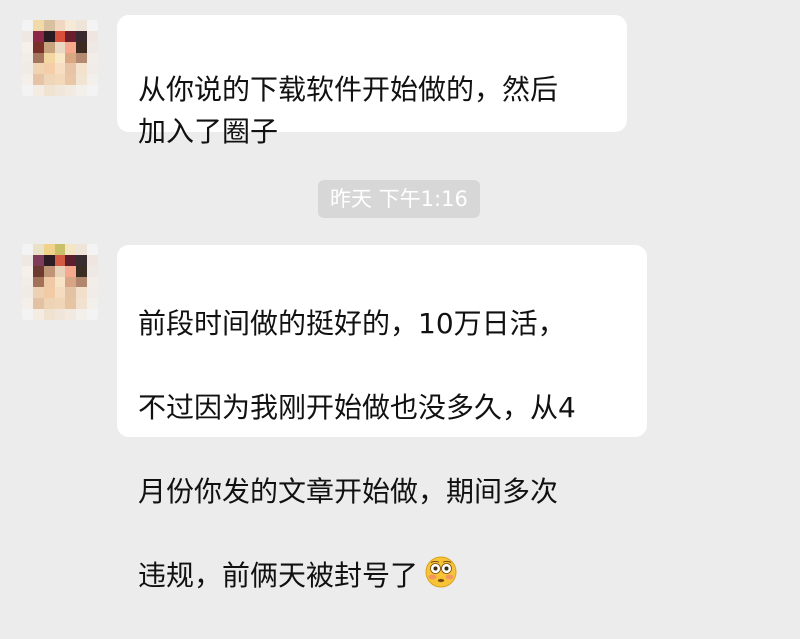 The height and width of the screenshot is (639, 800). I want to click on message-text-line: 前段时间做的挺好的，10万日活，, so click(352, 323).